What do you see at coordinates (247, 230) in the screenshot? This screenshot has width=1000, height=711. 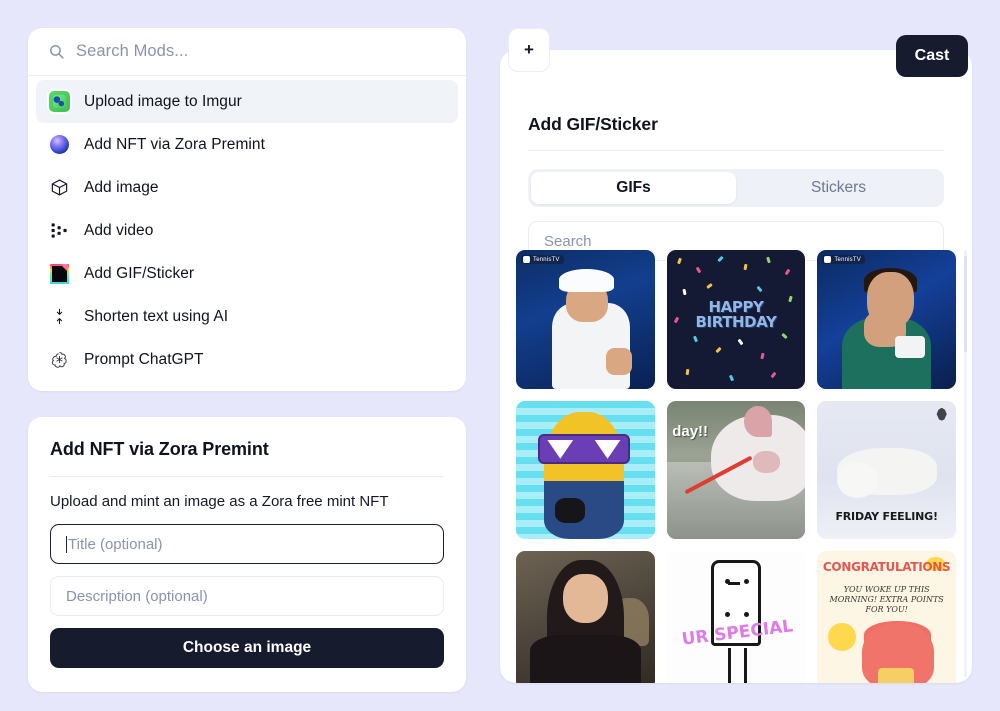 I see `mod-item-add-video: Add video` at bounding box center [247, 230].